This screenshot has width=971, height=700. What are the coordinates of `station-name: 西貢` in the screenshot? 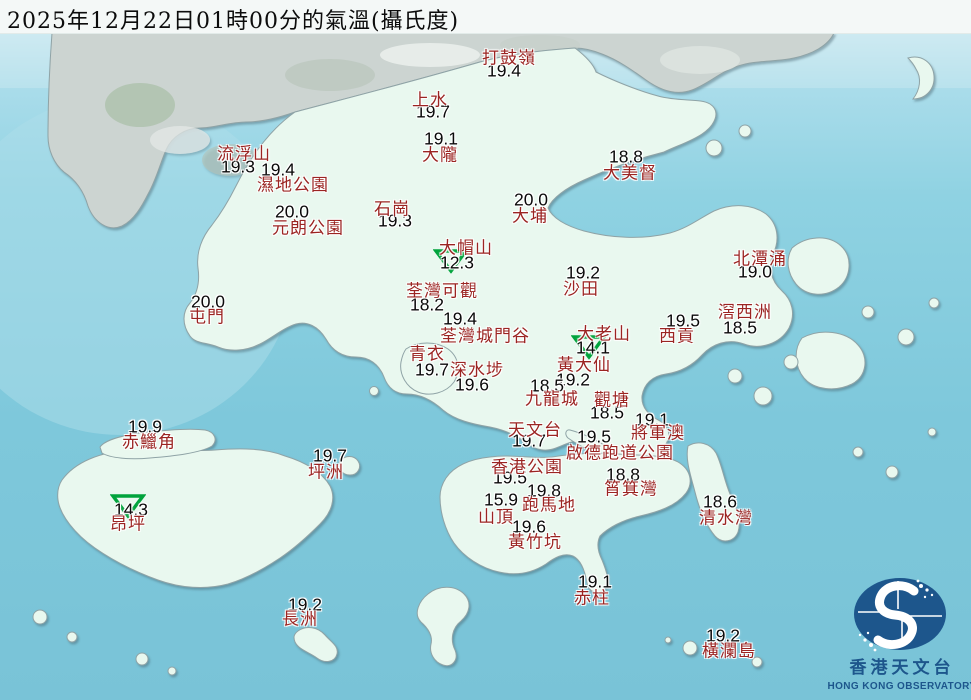 It's located at (677, 336).